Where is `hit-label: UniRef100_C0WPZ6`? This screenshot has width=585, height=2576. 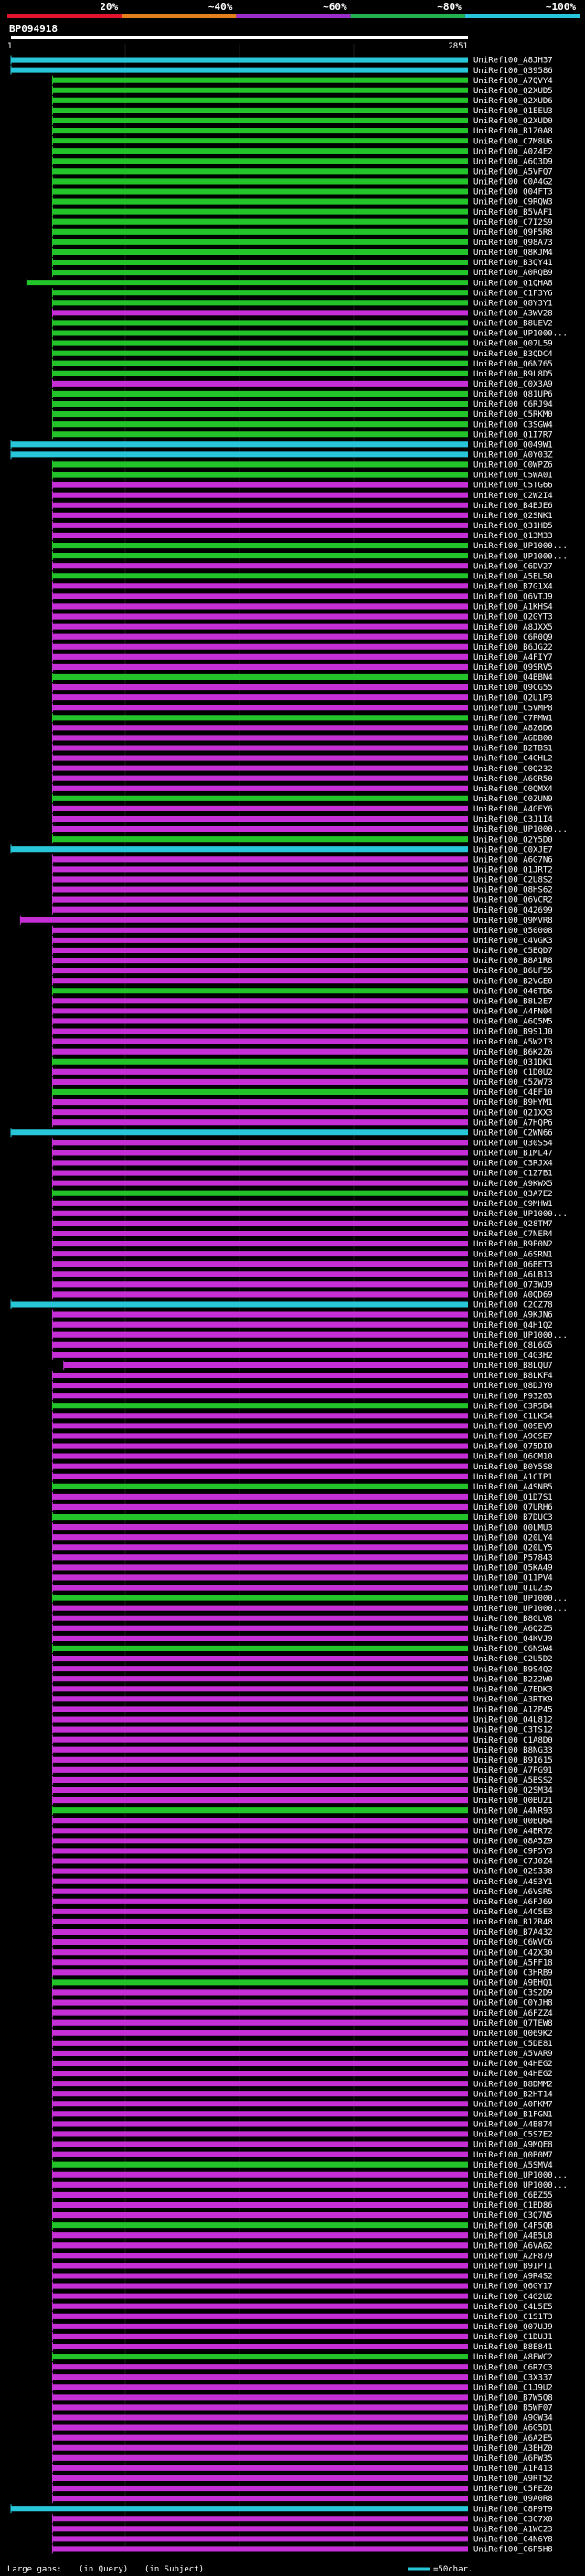
hit-label: UniRef100_C0WPZ6 is located at coordinates (513, 466).